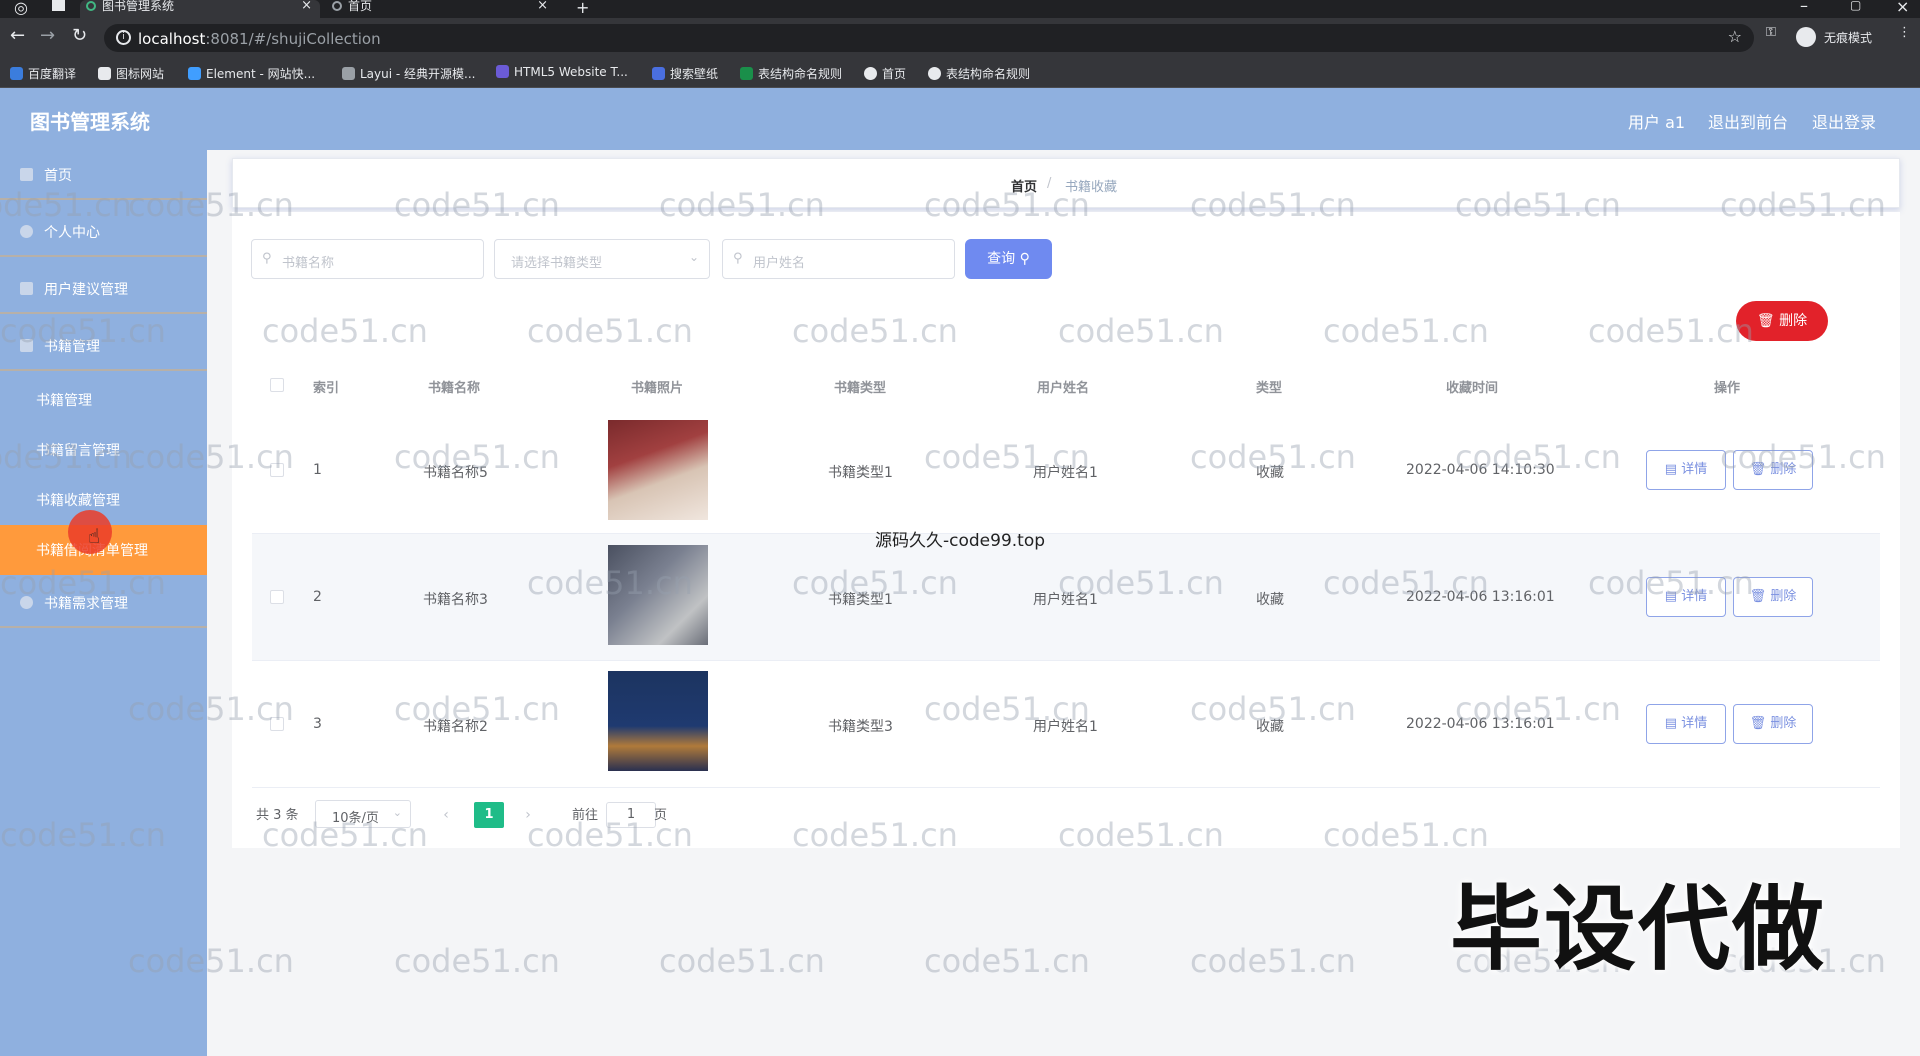  Describe the element at coordinates (194, 73) in the screenshot. I see `element-icon` at that location.